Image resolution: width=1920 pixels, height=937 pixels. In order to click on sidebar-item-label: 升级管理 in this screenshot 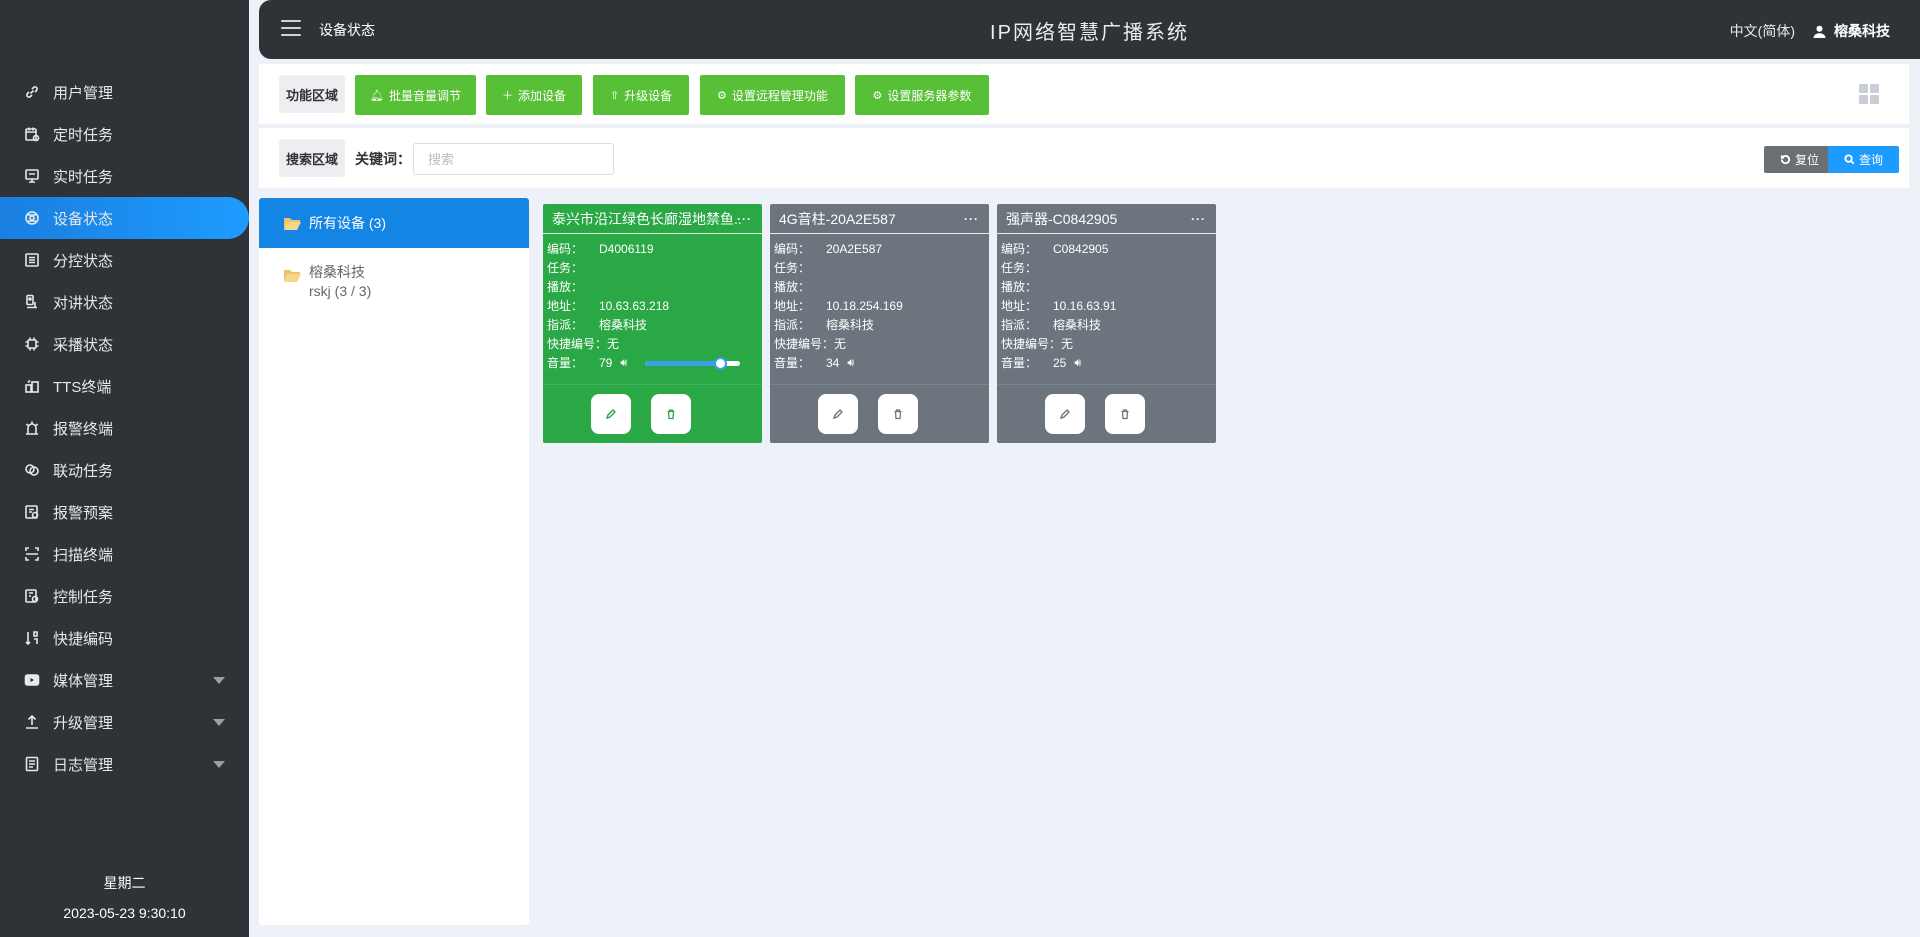, I will do `click(83, 723)`.